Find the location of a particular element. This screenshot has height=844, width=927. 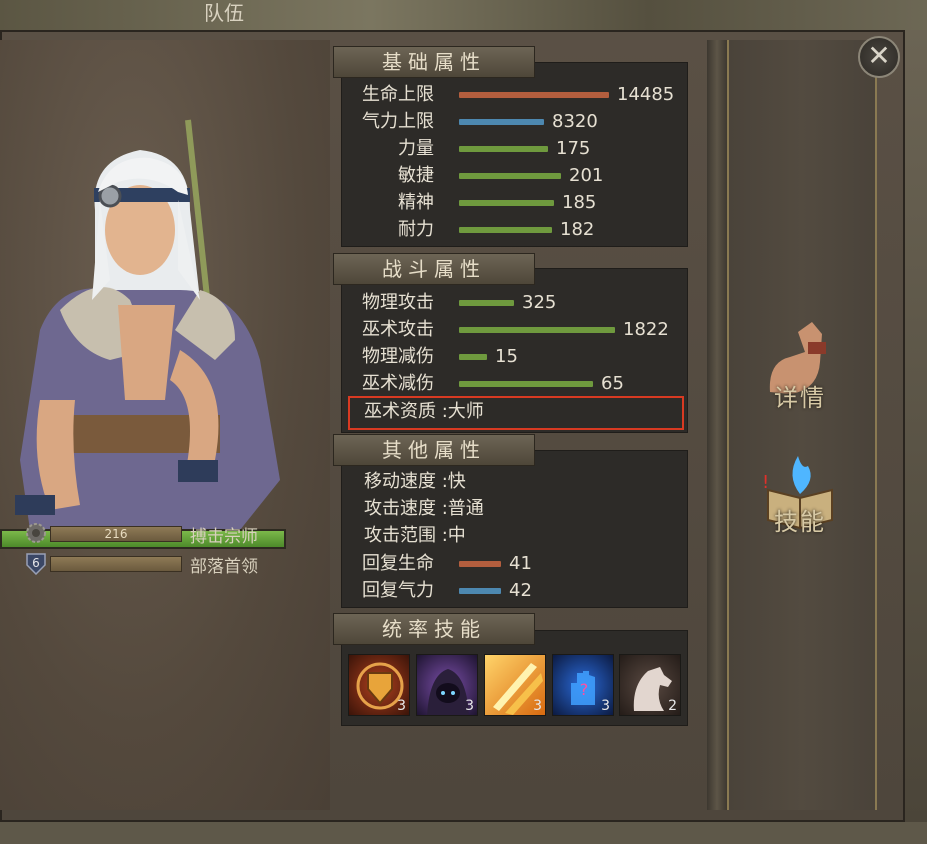

shield-badge-icon: 6 is located at coordinates (36, 564).